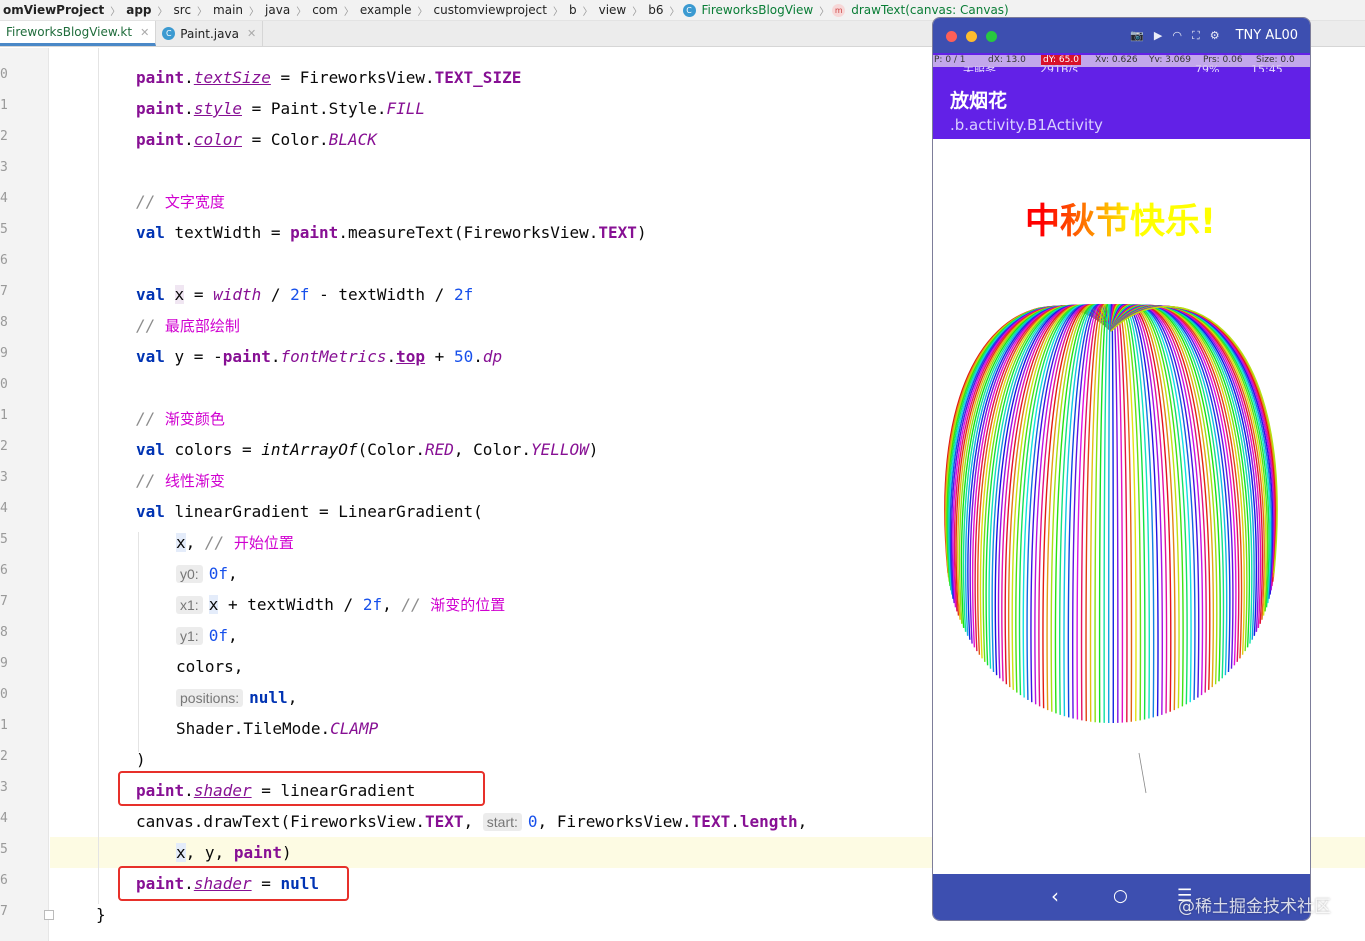 The image size is (1365, 941). Describe the element at coordinates (210, 666) in the screenshot. I see `code-line: colors,` at that location.